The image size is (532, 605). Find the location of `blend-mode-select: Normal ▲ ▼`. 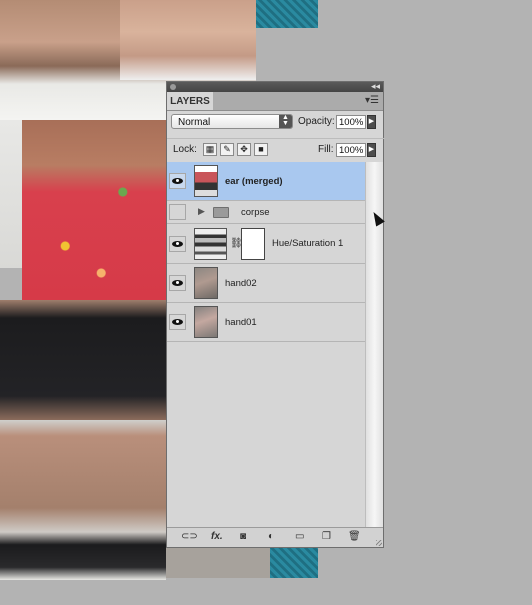

blend-mode-select: Normal ▲ ▼ is located at coordinates (232, 121).